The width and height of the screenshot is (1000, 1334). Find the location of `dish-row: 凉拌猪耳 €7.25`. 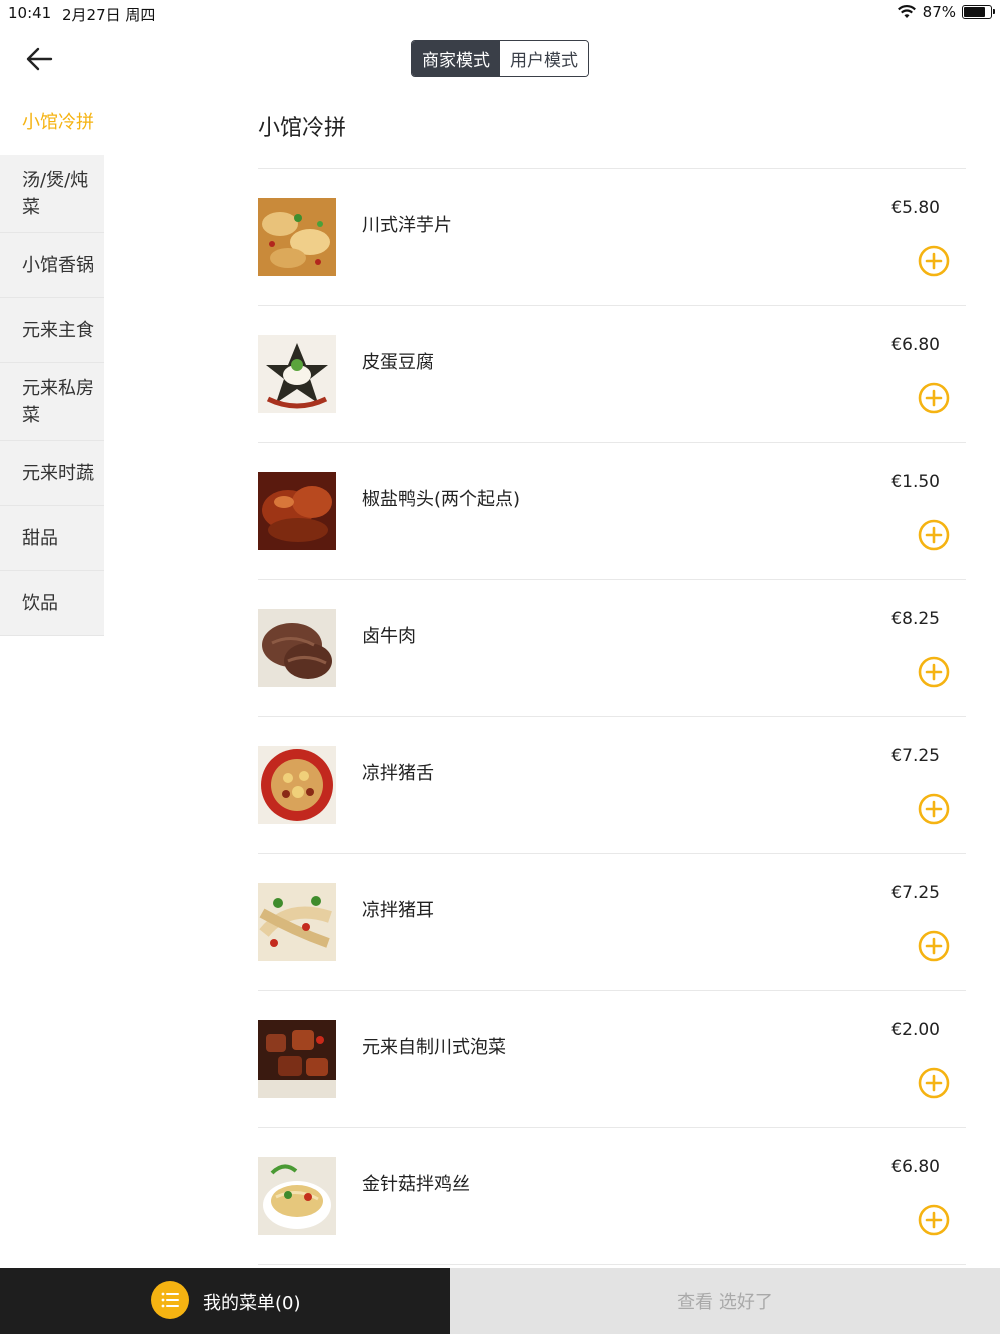

dish-row: 凉拌猪耳 €7.25 is located at coordinates (612, 922).